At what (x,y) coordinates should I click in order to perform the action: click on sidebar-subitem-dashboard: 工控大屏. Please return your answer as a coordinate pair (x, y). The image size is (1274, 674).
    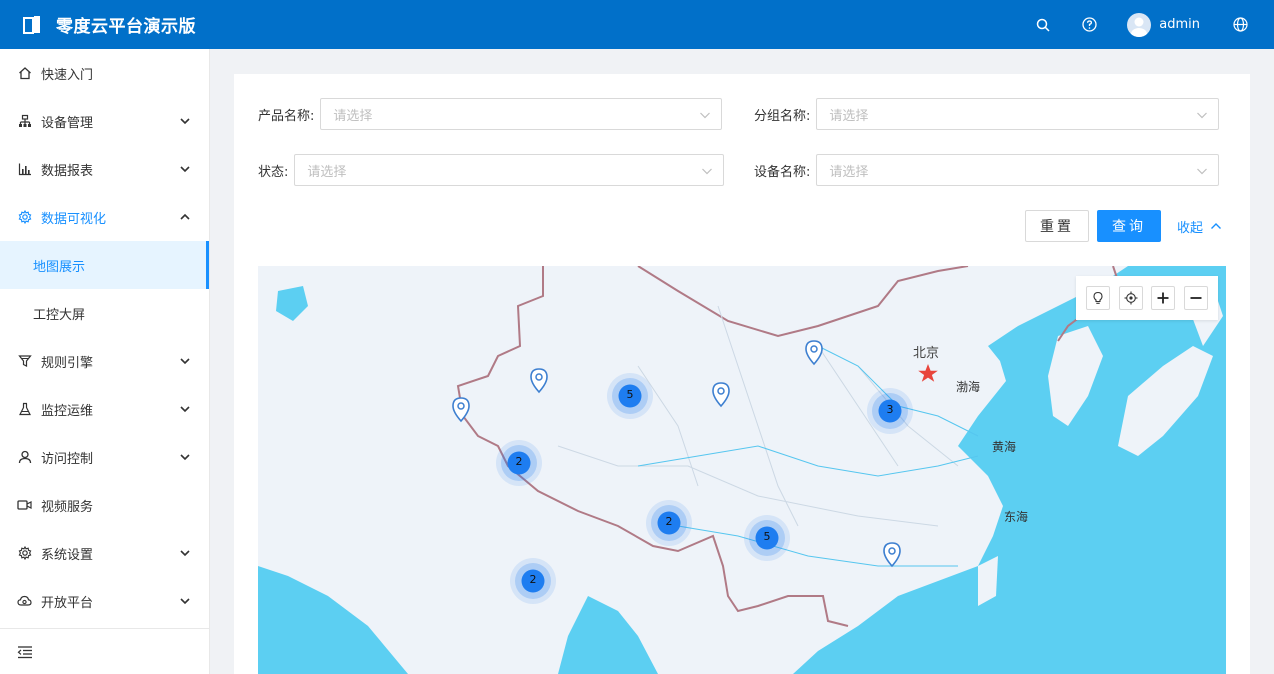
    Looking at the image, I should click on (104, 313).